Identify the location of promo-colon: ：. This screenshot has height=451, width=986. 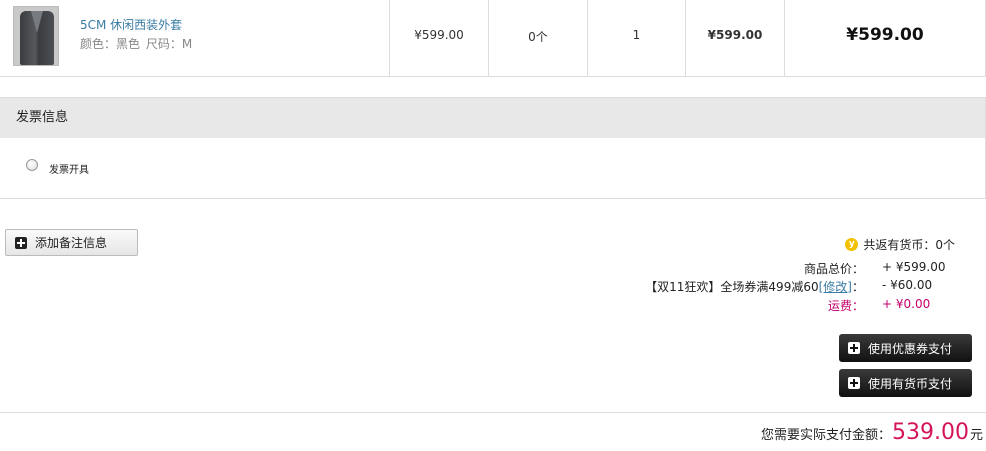
(857, 287).